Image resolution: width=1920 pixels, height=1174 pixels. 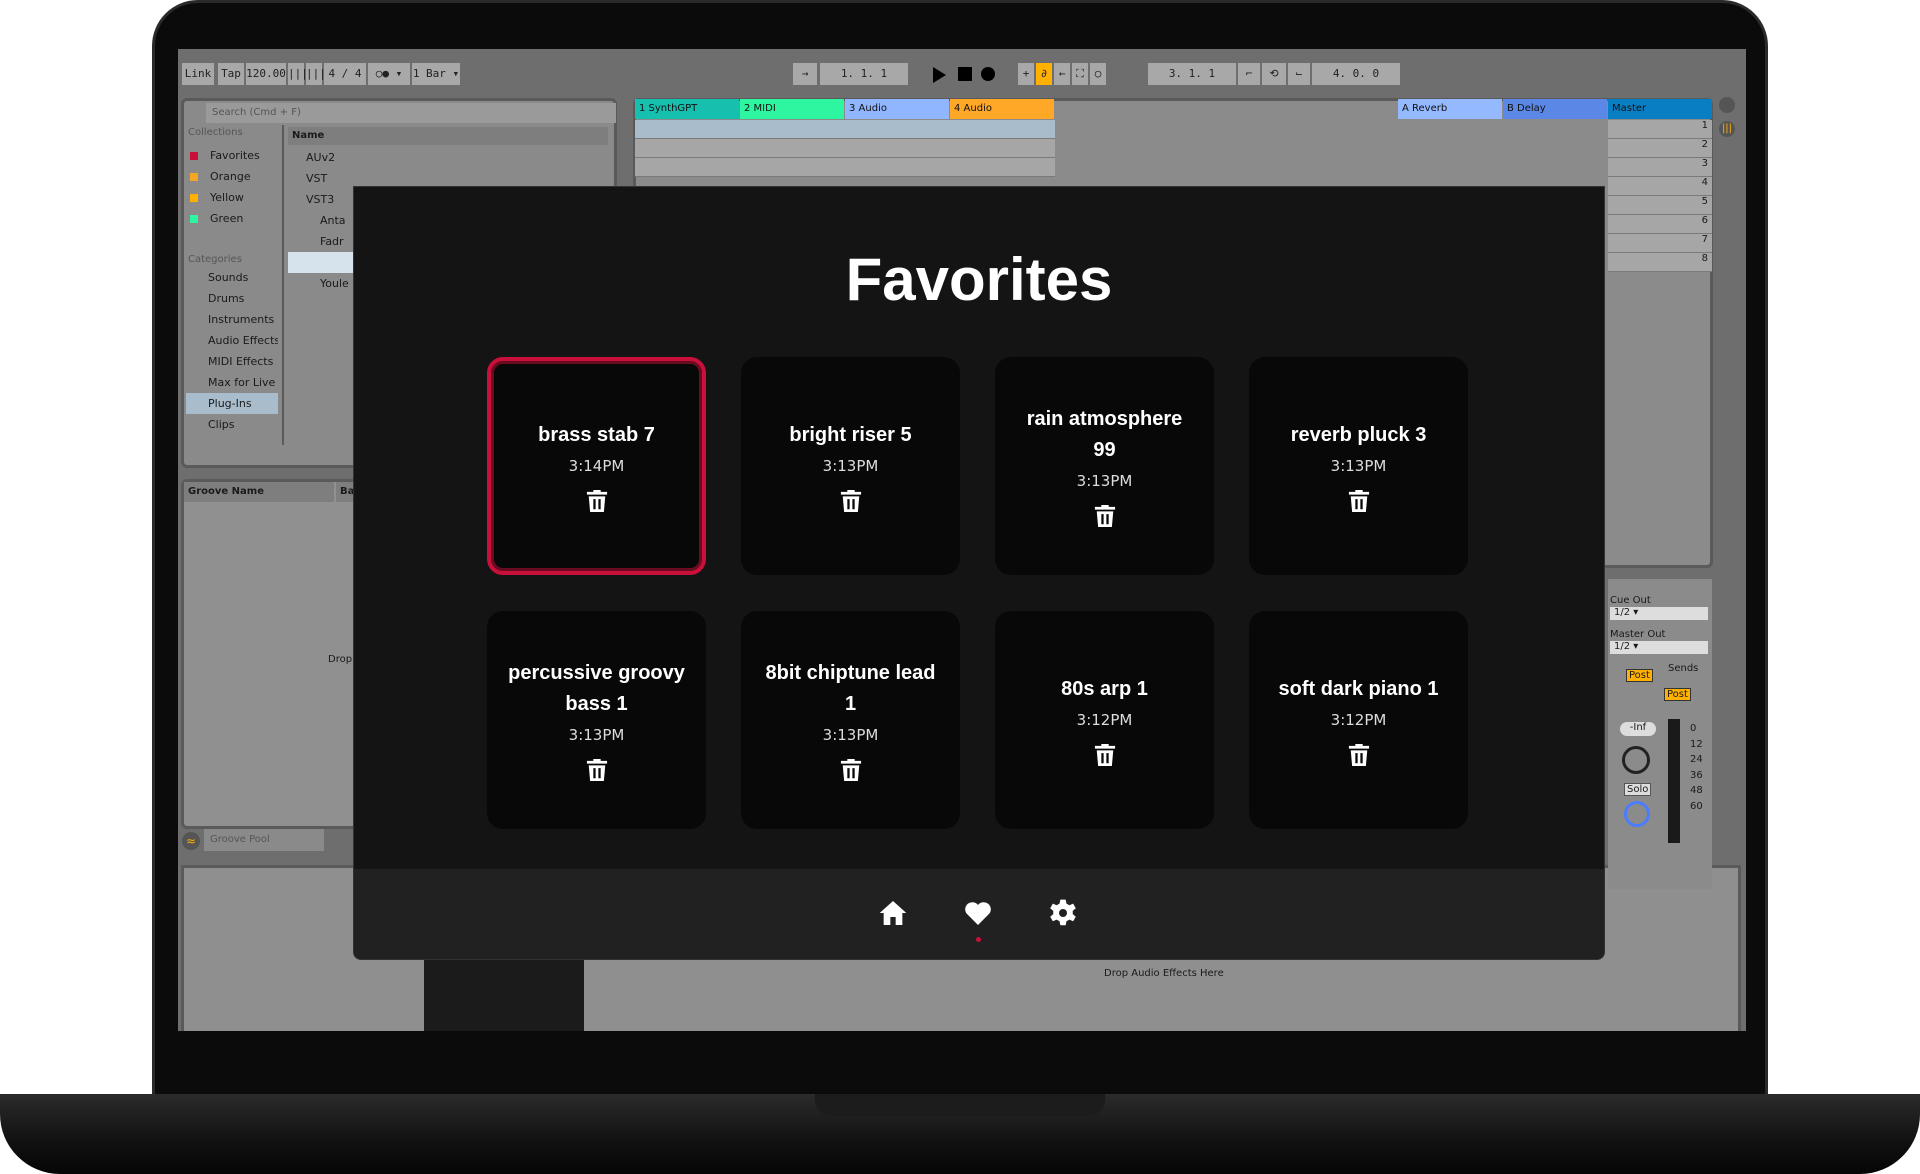 What do you see at coordinates (1356, 74) in the screenshot?
I see `loop-length-field: 4. 0. 0` at bounding box center [1356, 74].